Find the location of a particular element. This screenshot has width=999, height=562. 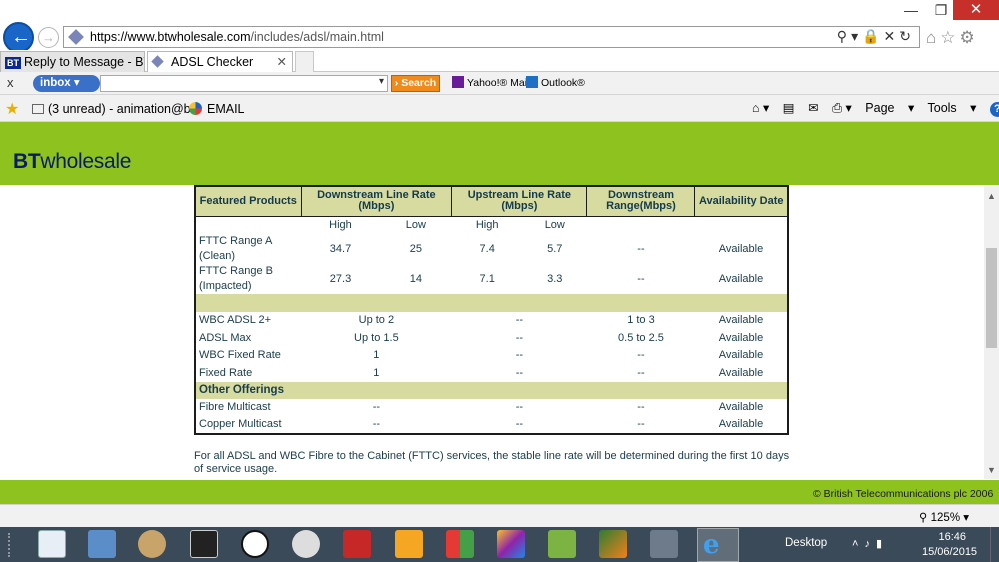

feeds-icon: ▤ is located at coordinates (789, 108).